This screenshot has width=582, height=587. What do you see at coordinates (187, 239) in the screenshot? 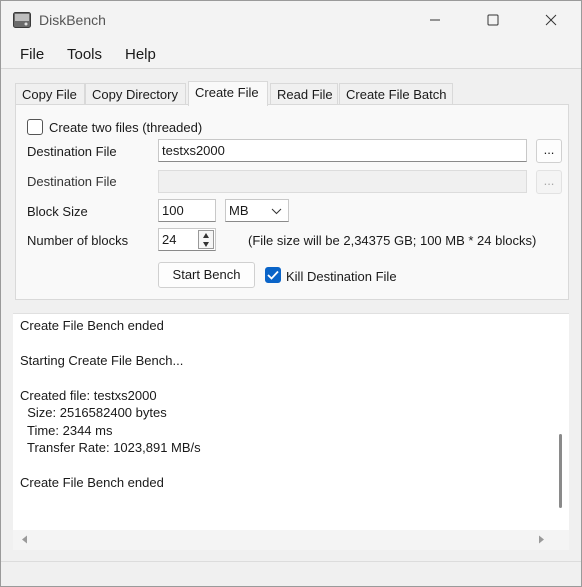
I see `number-of-blocks-input: 24` at bounding box center [187, 239].